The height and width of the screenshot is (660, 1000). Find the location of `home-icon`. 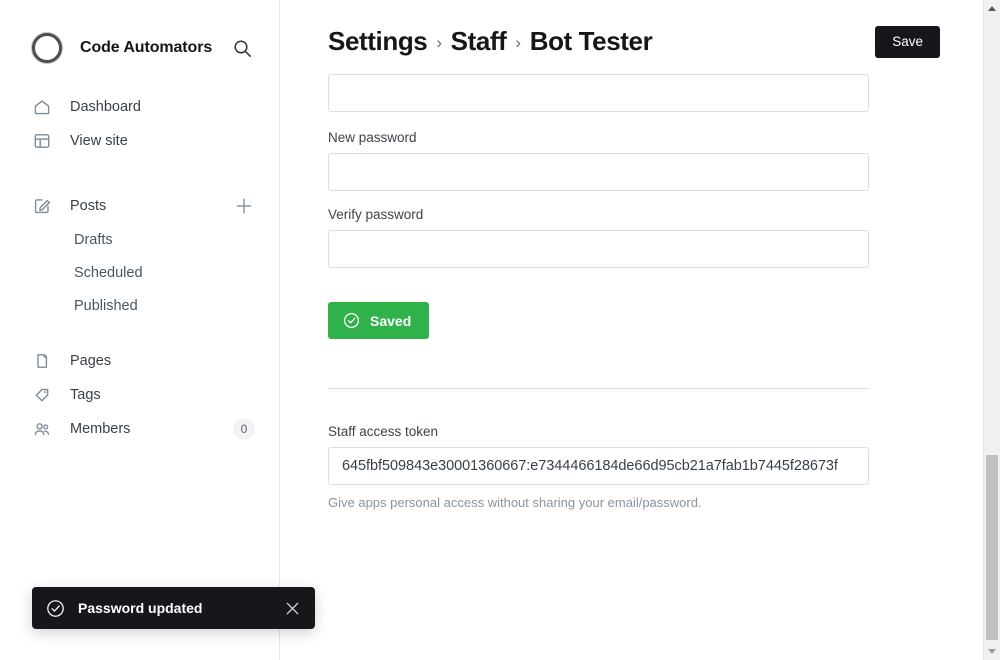

home-icon is located at coordinates (42, 107).